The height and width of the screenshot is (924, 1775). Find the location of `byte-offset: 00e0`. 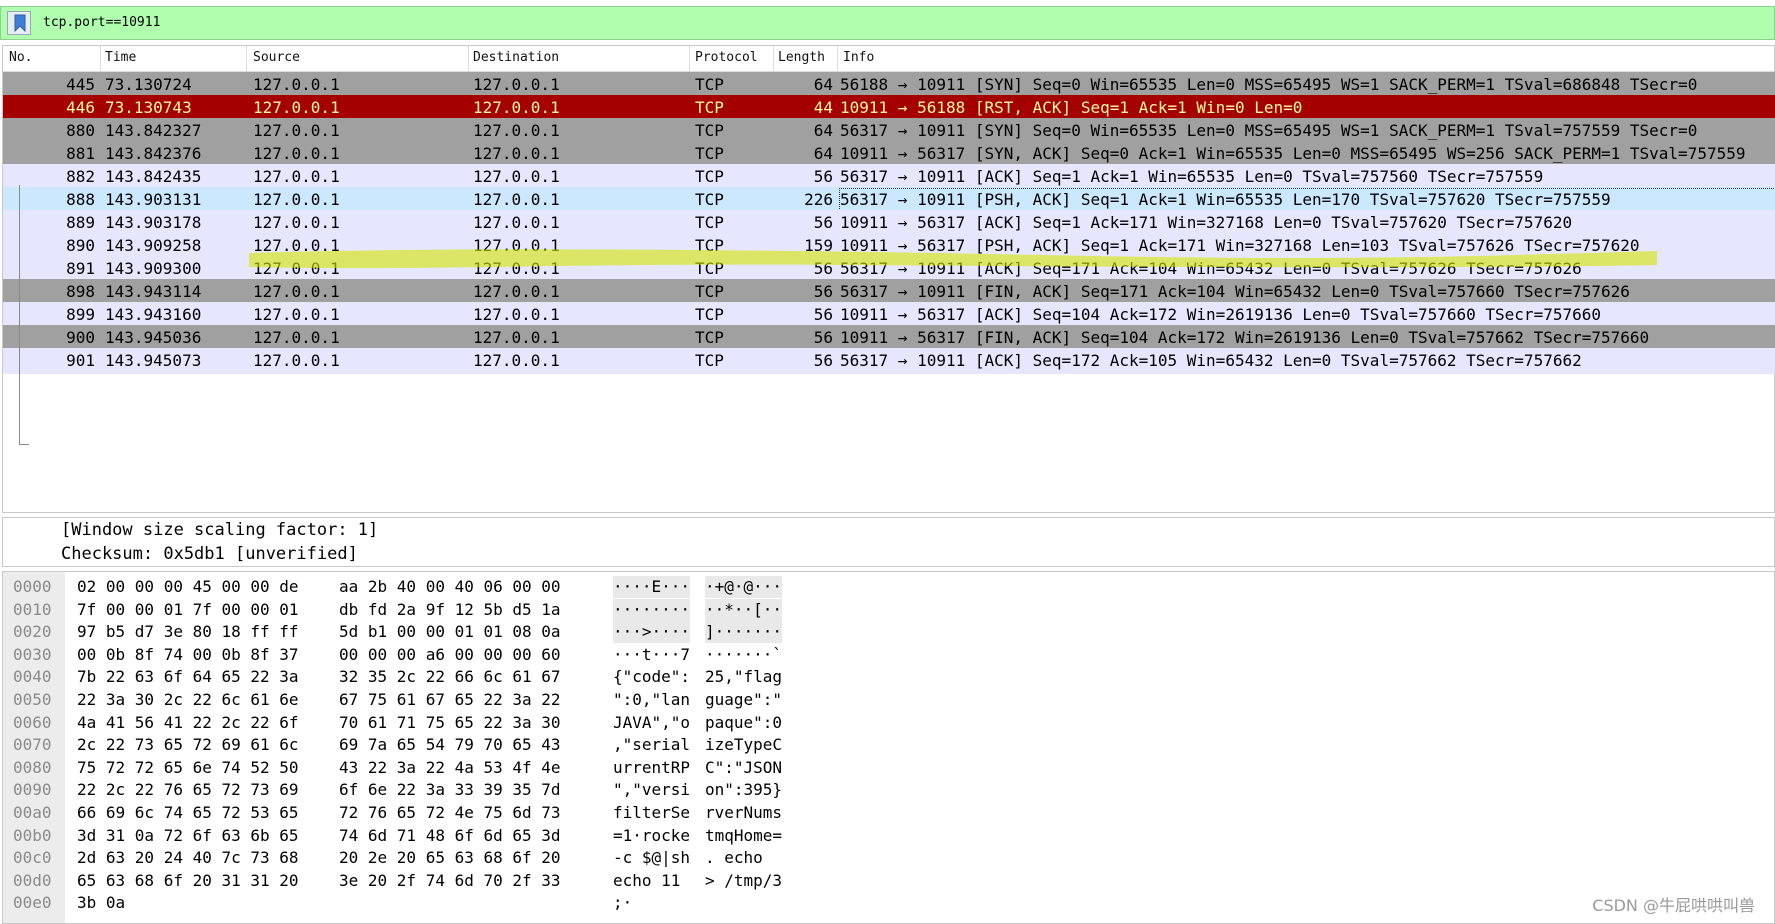

byte-offset: 00e0 is located at coordinates (32, 903).